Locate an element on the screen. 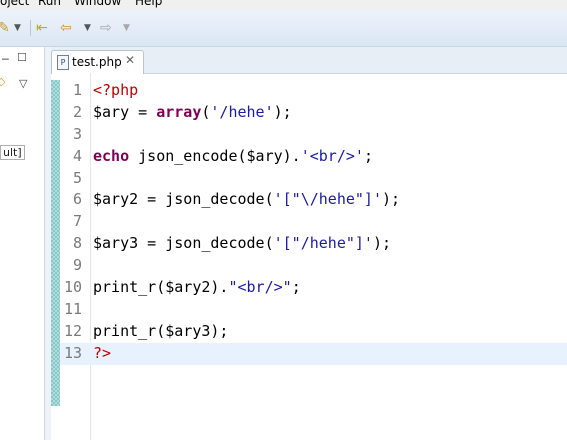 The width and height of the screenshot is (567, 440). code-token: '["/hehe"]' is located at coordinates (323, 243).